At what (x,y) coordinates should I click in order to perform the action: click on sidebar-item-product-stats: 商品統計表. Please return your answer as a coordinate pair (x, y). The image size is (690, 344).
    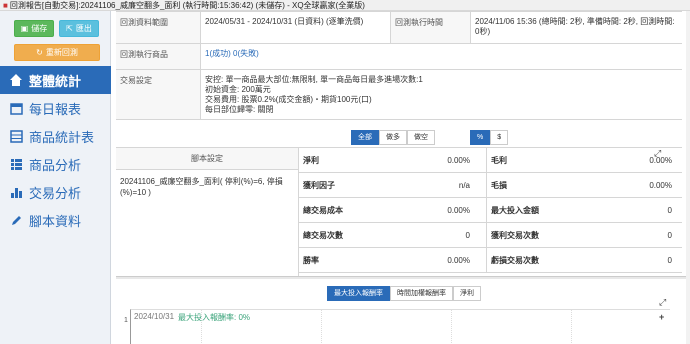
    Looking at the image, I should click on (55, 136).